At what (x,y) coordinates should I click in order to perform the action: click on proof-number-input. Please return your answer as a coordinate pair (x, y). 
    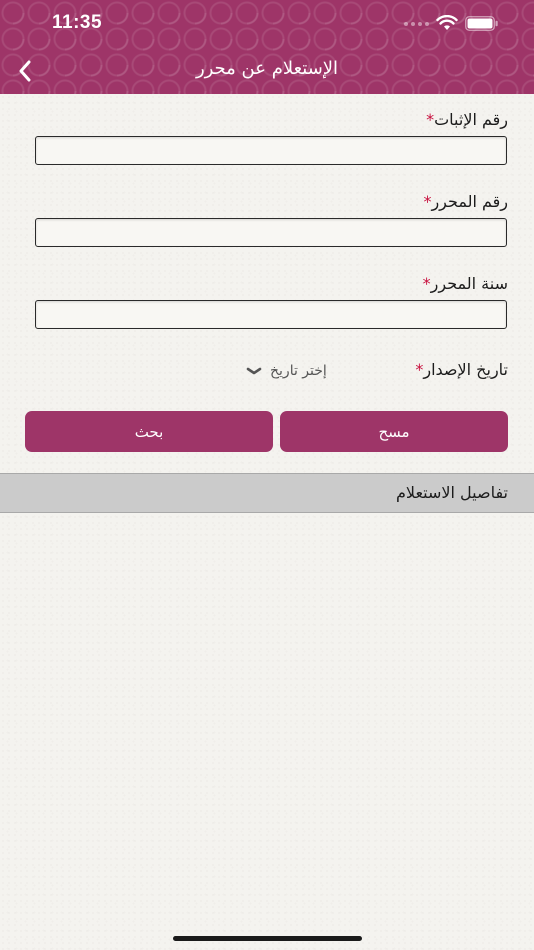
    Looking at the image, I should click on (271, 150).